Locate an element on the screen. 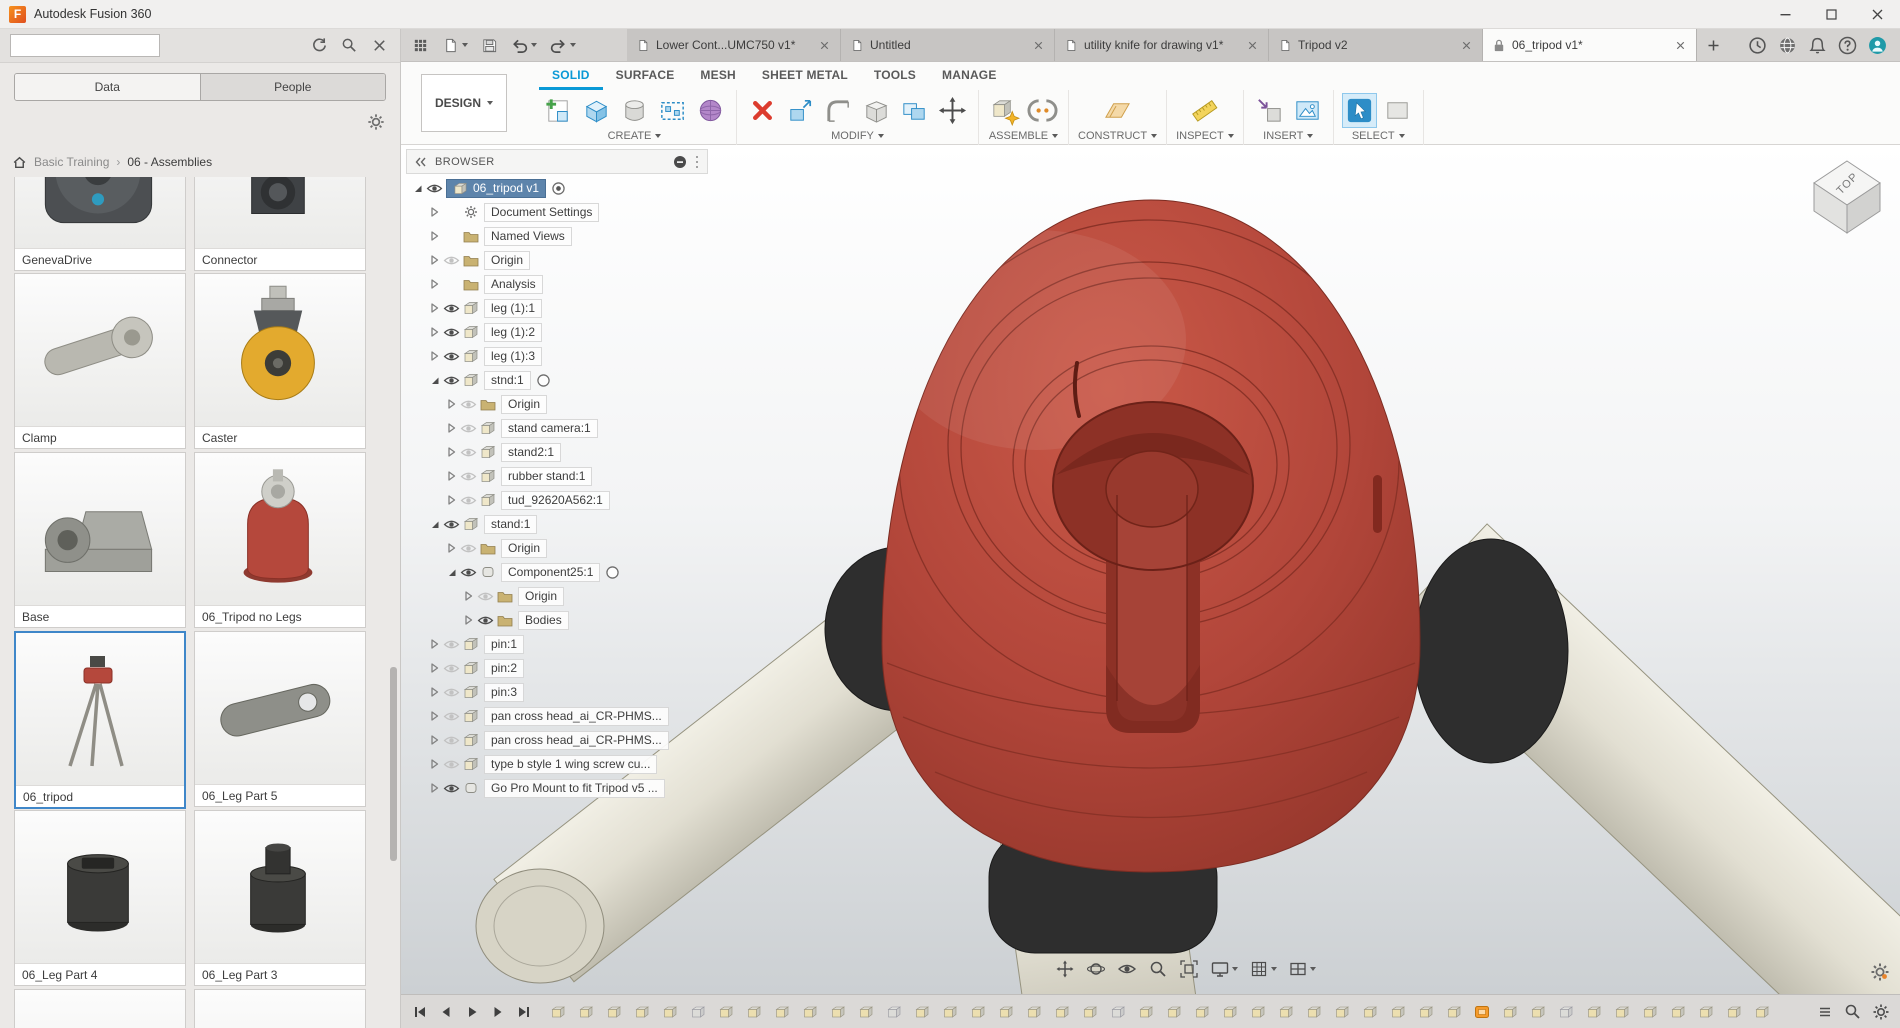 The image size is (1900, 1028). browser-item-label: stand:1 is located at coordinates (511, 524).